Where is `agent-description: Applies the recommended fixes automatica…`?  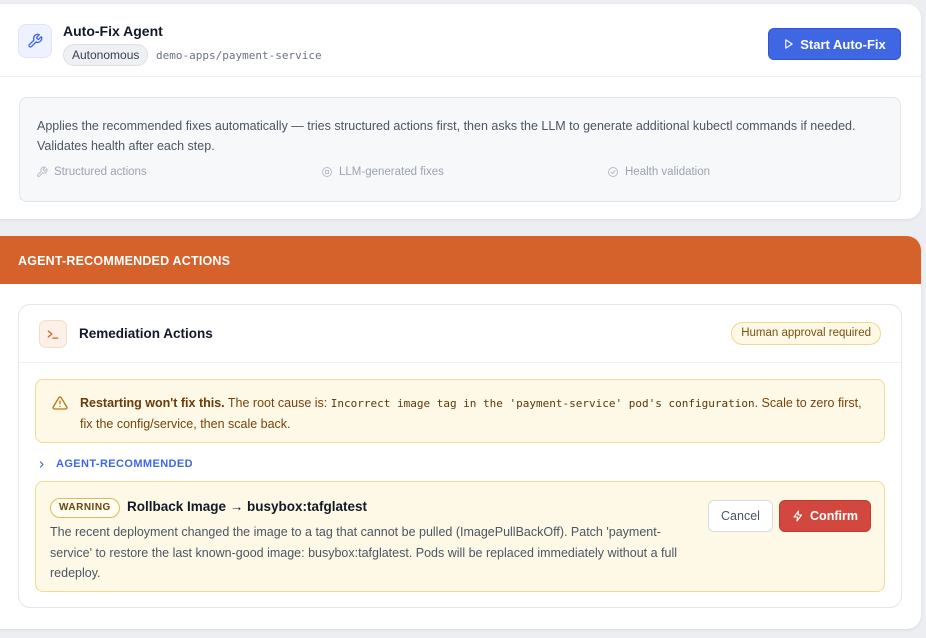 agent-description: Applies the recommended fixes automatica… is located at coordinates (446, 136).